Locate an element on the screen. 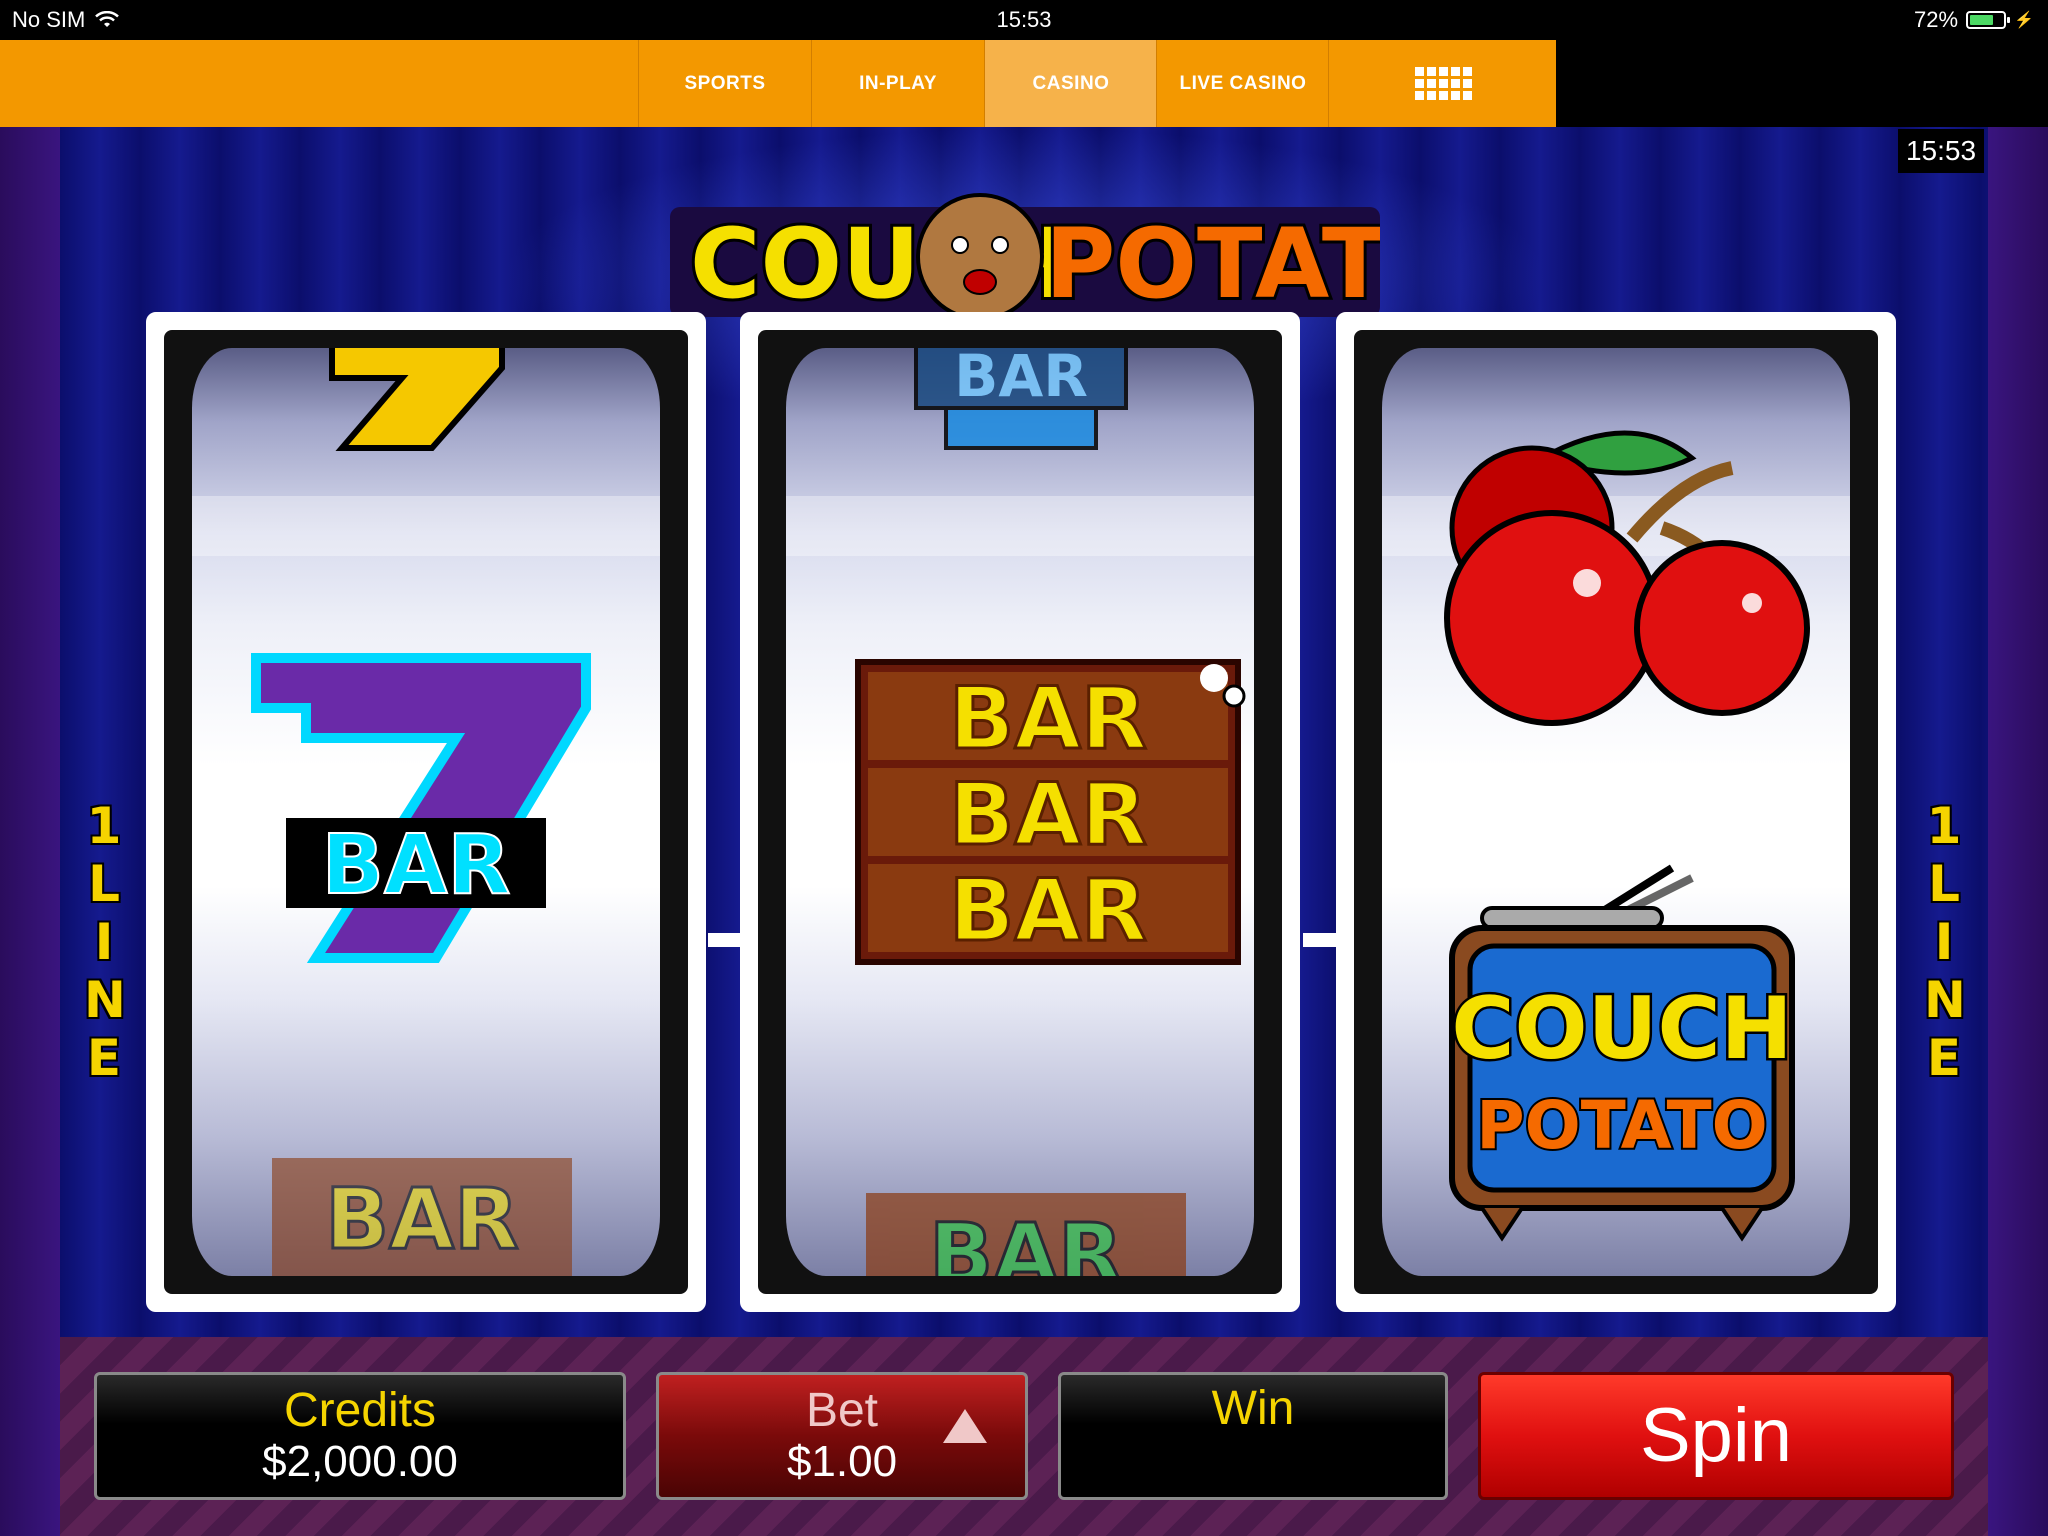 The image size is (2048, 1536). double-bar-symbol: BAR is located at coordinates (422, 1217).